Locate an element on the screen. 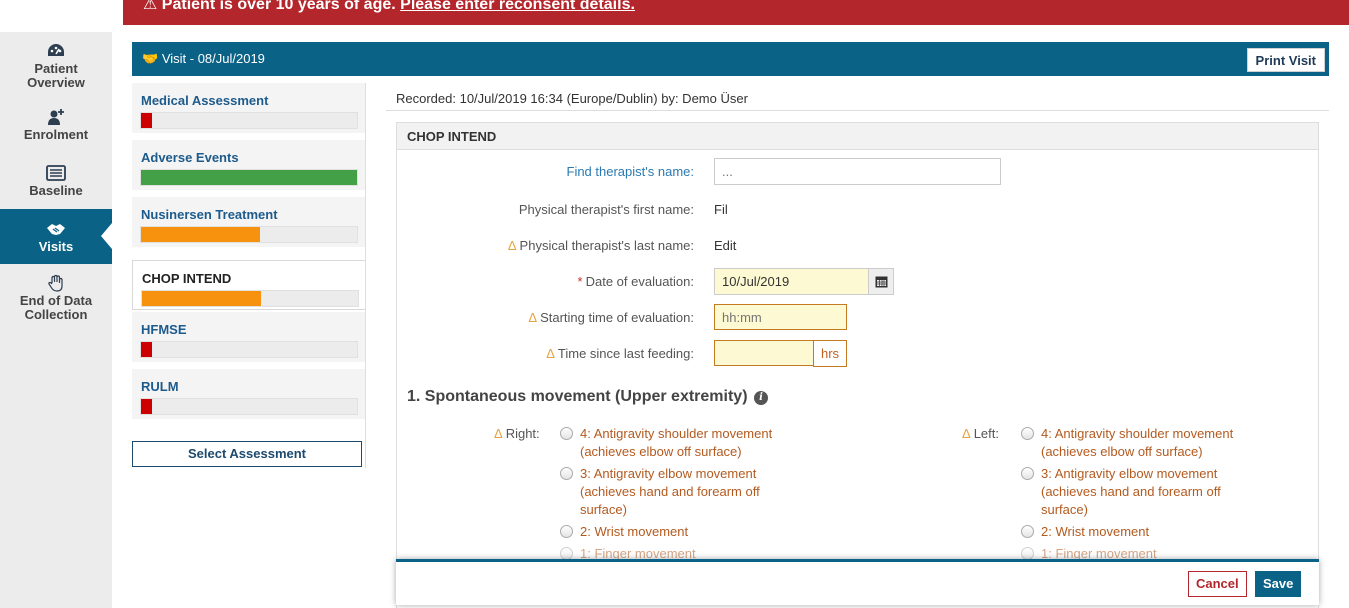 Image resolution: width=1349 pixels, height=608 pixels. warning-icon: ⚠ is located at coordinates (150, 6).